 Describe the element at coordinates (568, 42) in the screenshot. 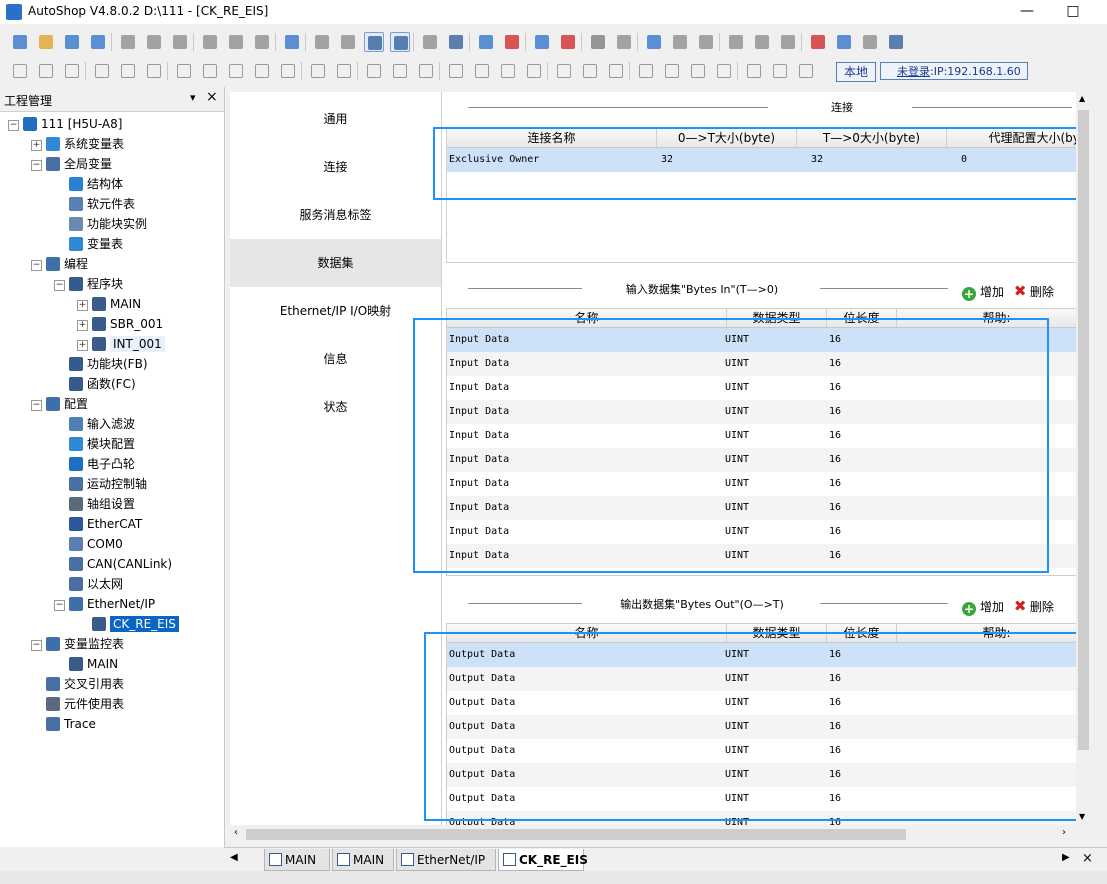

I see `upload-icon` at that location.